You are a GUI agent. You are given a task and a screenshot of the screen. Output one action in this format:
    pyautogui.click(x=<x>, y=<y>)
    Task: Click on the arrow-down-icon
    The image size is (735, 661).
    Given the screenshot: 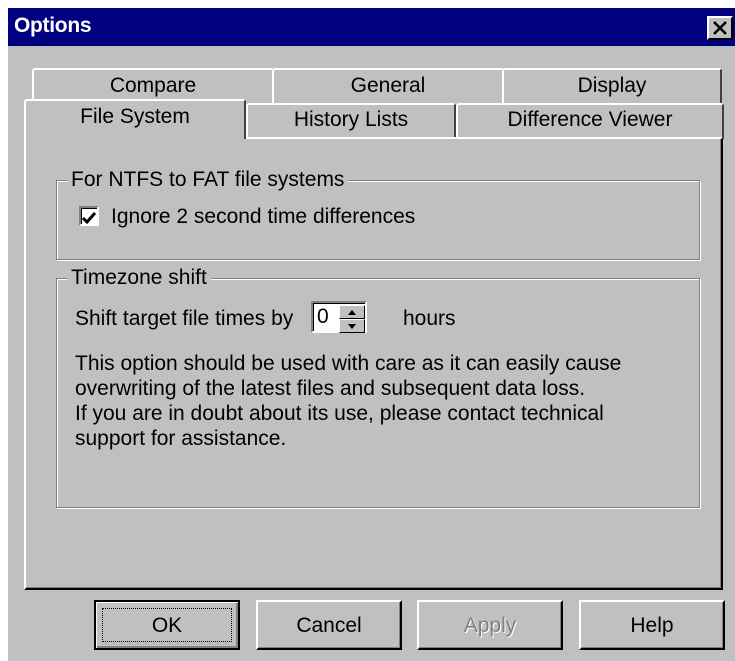 What is the action you would take?
    pyautogui.click(x=352, y=326)
    